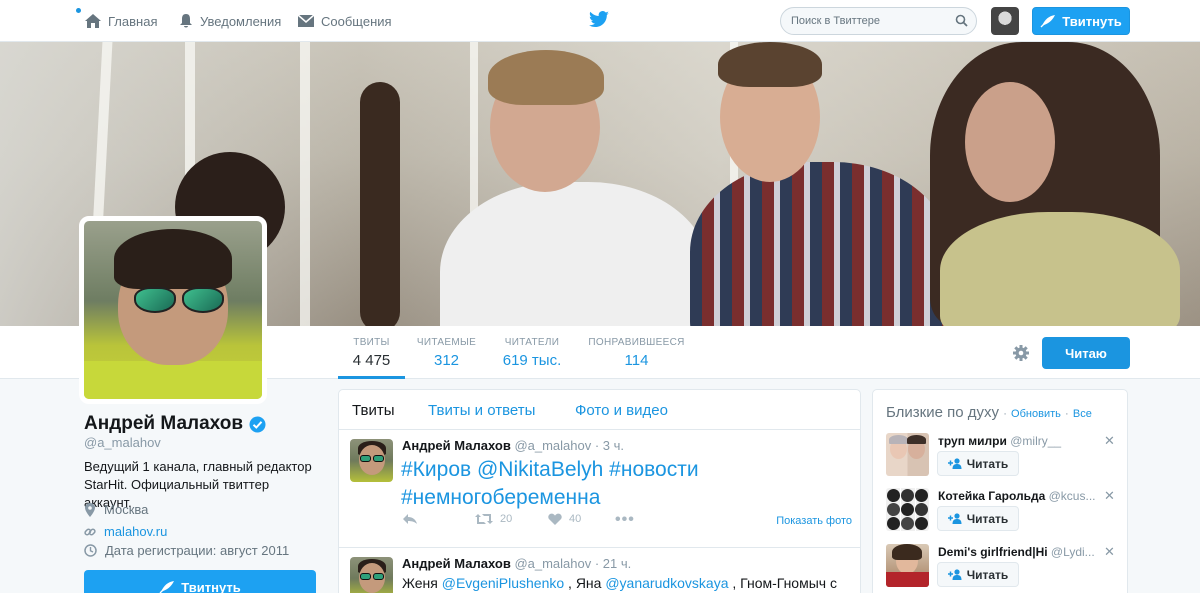  I want to click on tab-tweets: Твиты, so click(373, 410).